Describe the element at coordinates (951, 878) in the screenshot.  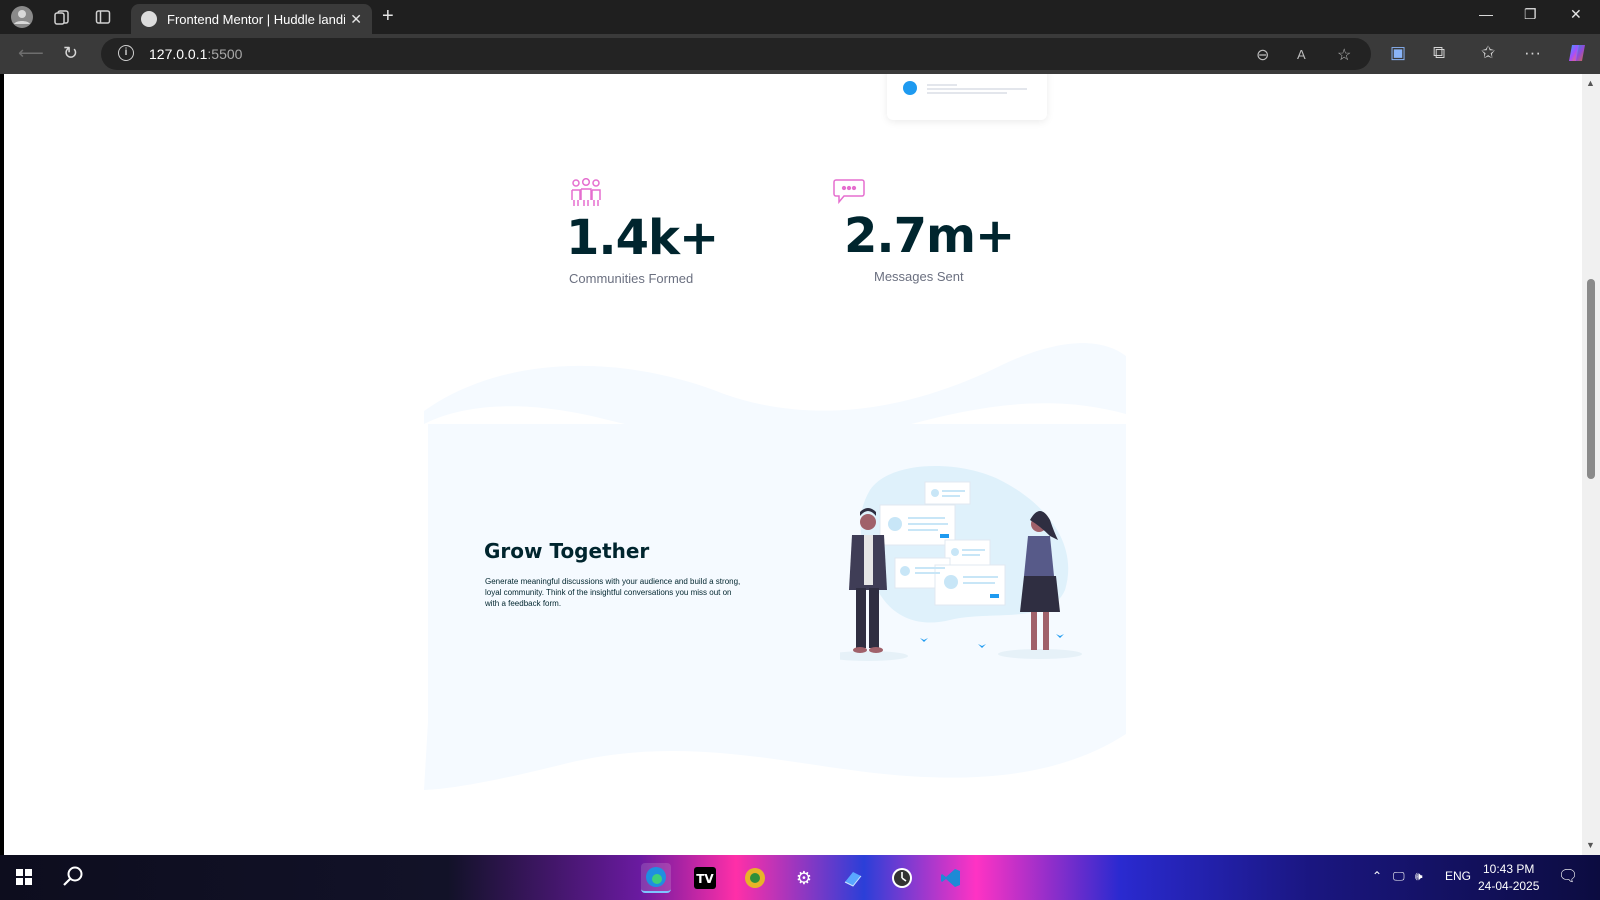
I see `vscode-app-icon` at that location.